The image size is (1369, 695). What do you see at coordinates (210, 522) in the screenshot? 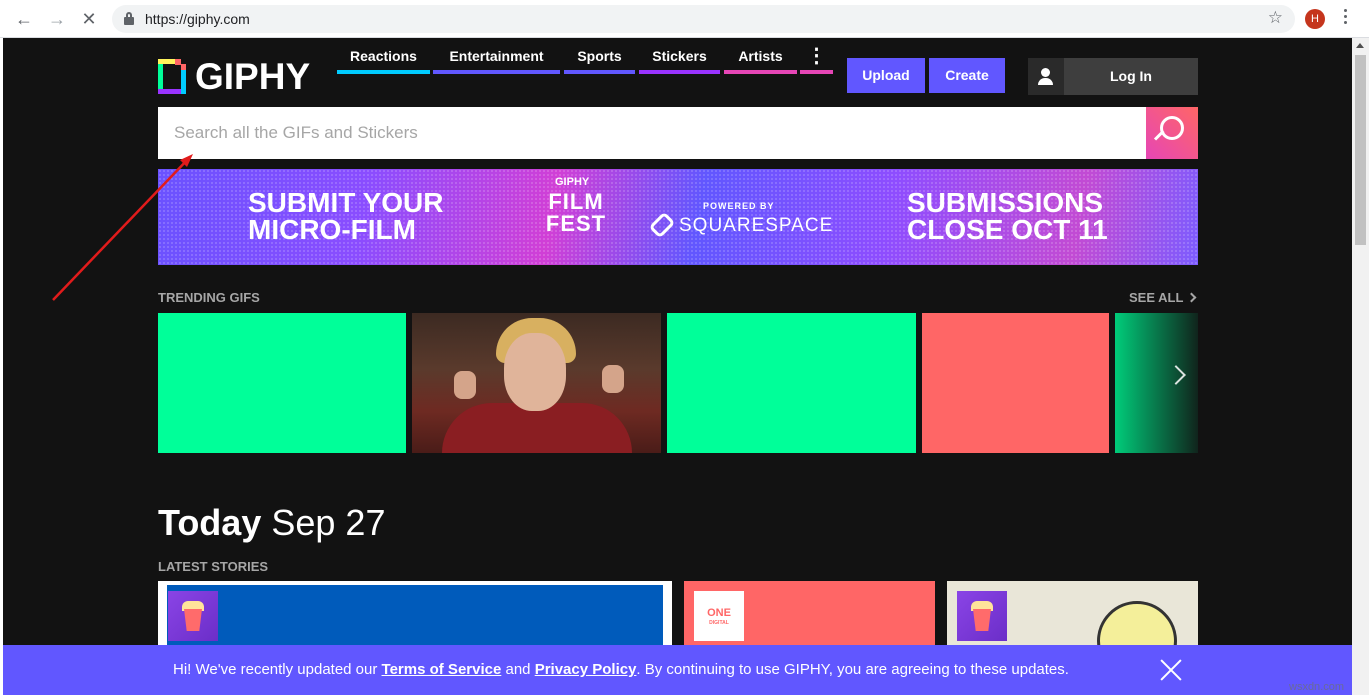
I see `today-word: Today` at bounding box center [210, 522].